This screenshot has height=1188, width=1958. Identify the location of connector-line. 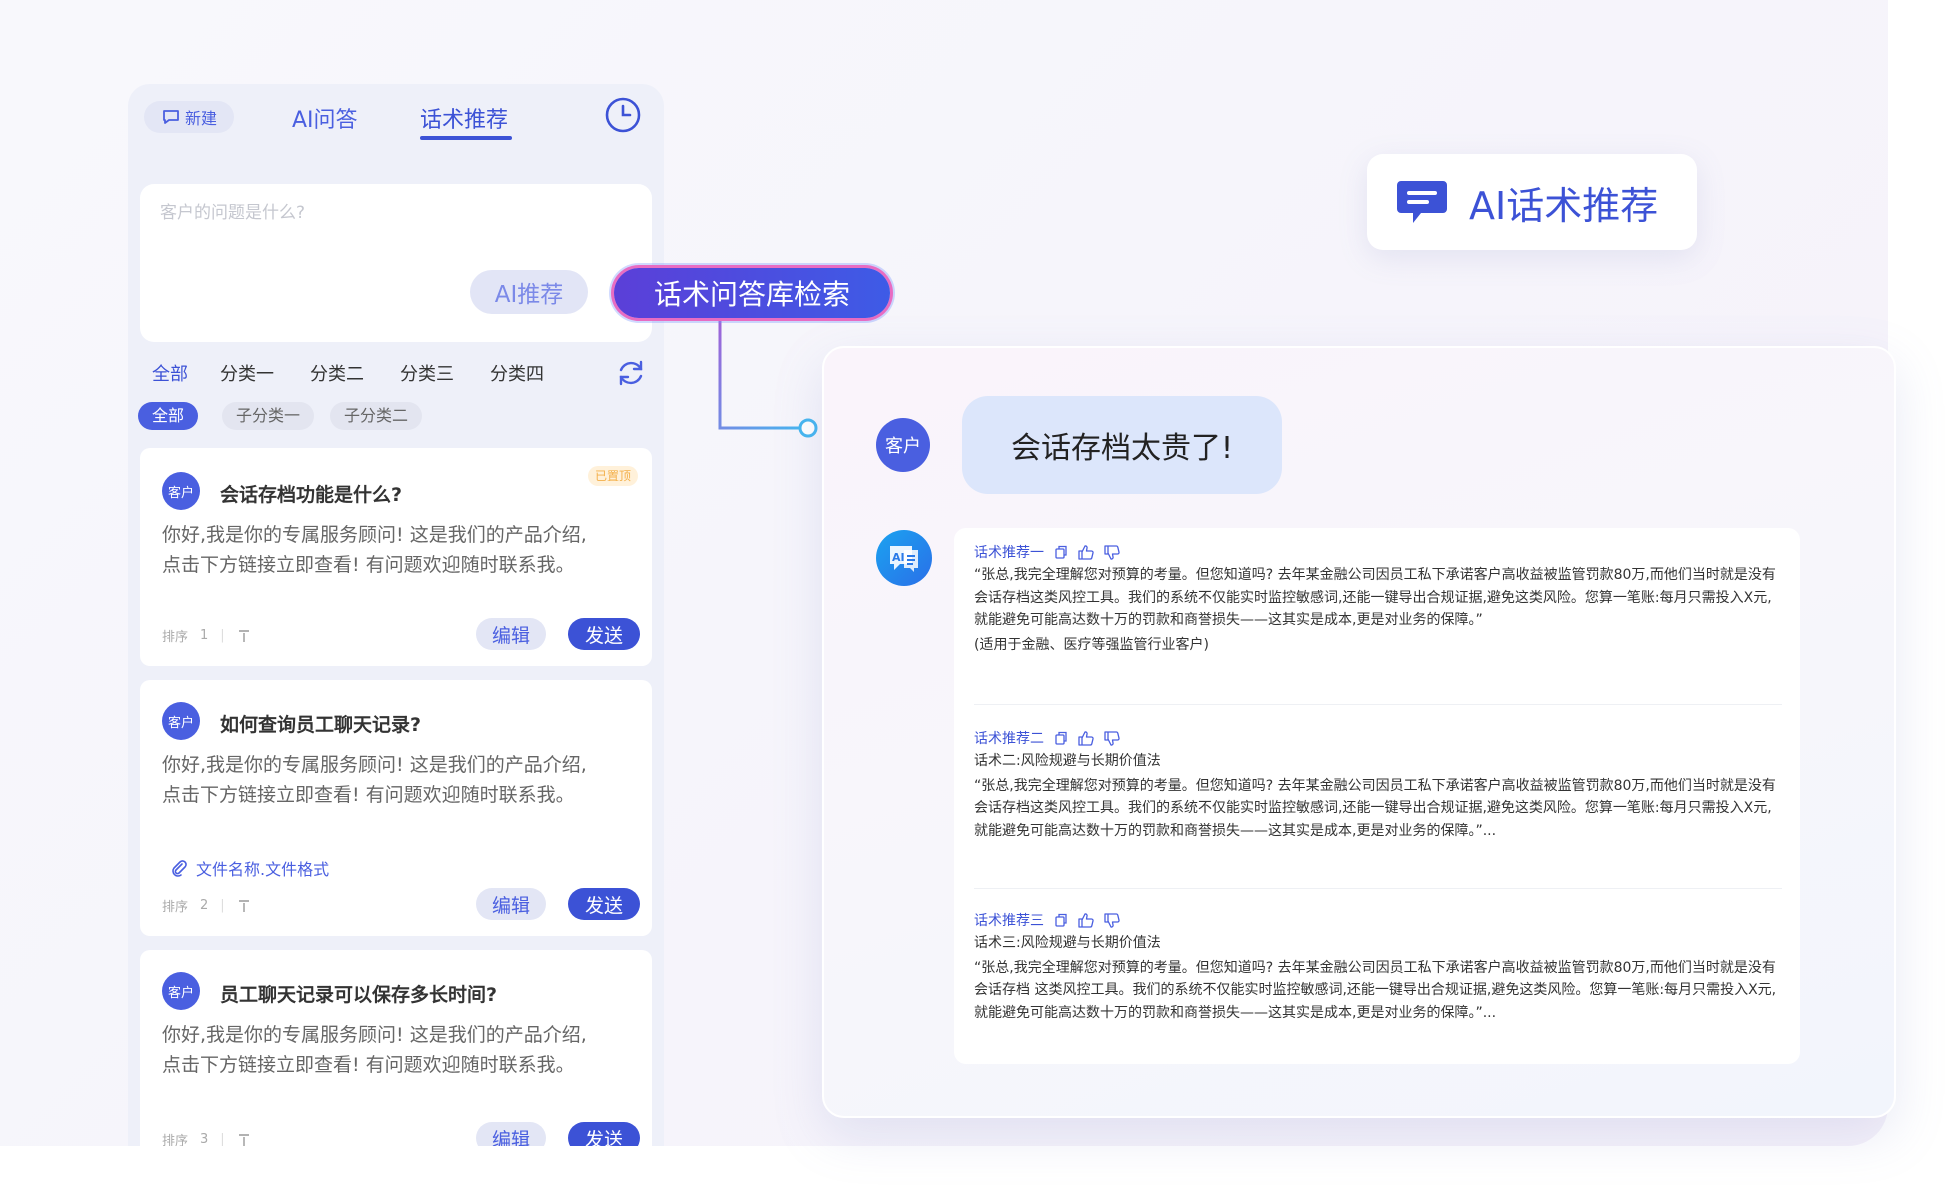
(768, 378).